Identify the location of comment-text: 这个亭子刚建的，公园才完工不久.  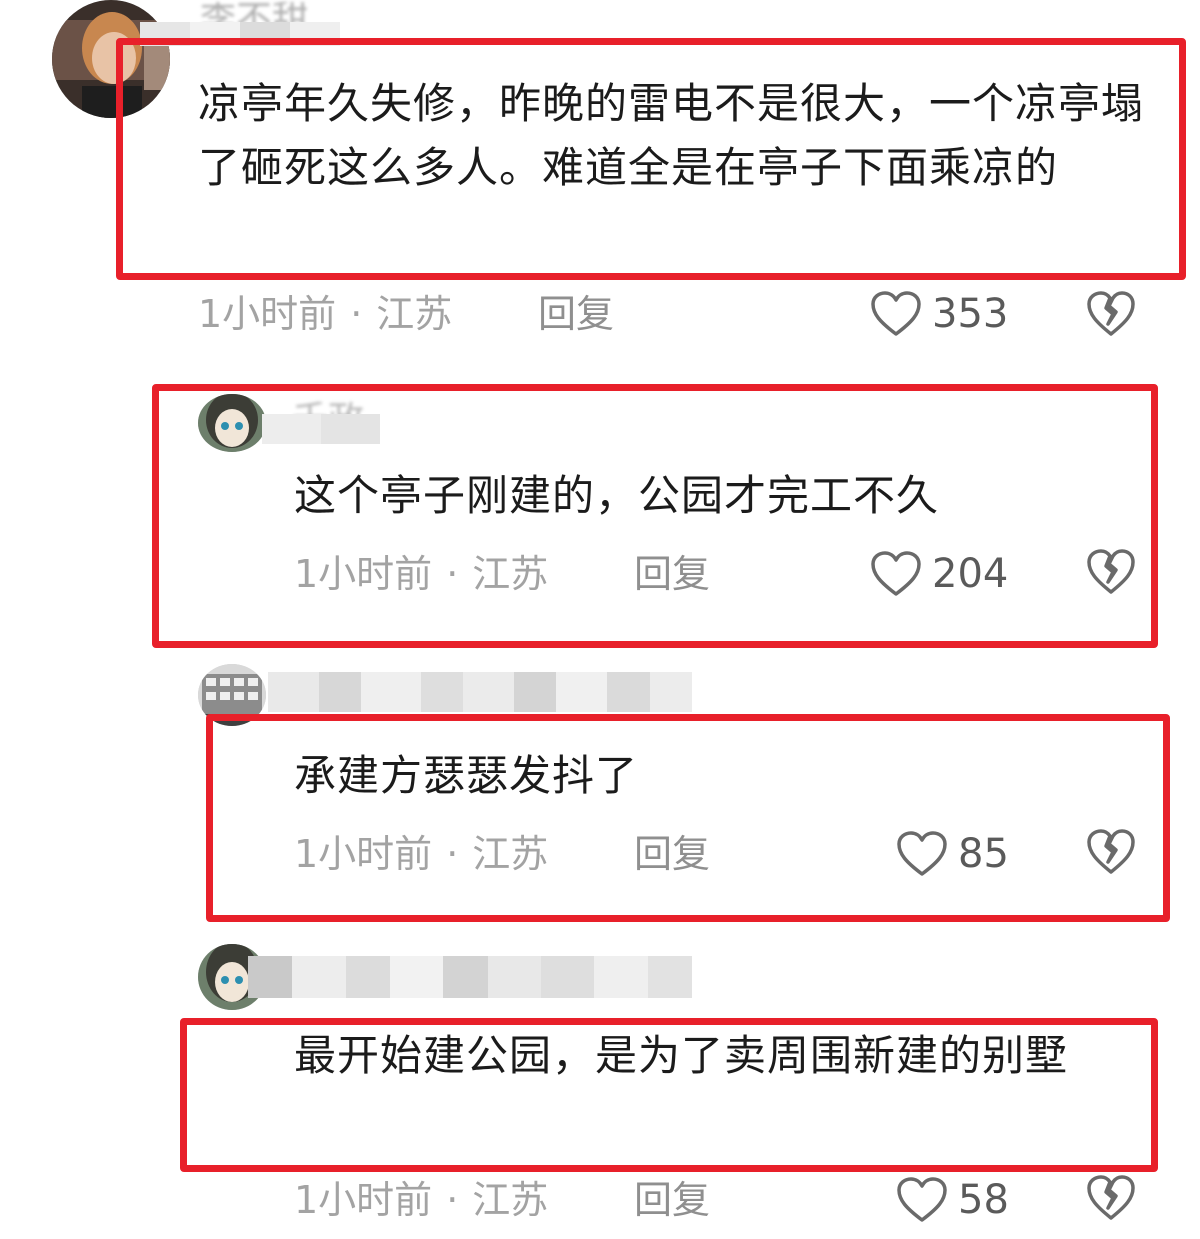
(617, 495).